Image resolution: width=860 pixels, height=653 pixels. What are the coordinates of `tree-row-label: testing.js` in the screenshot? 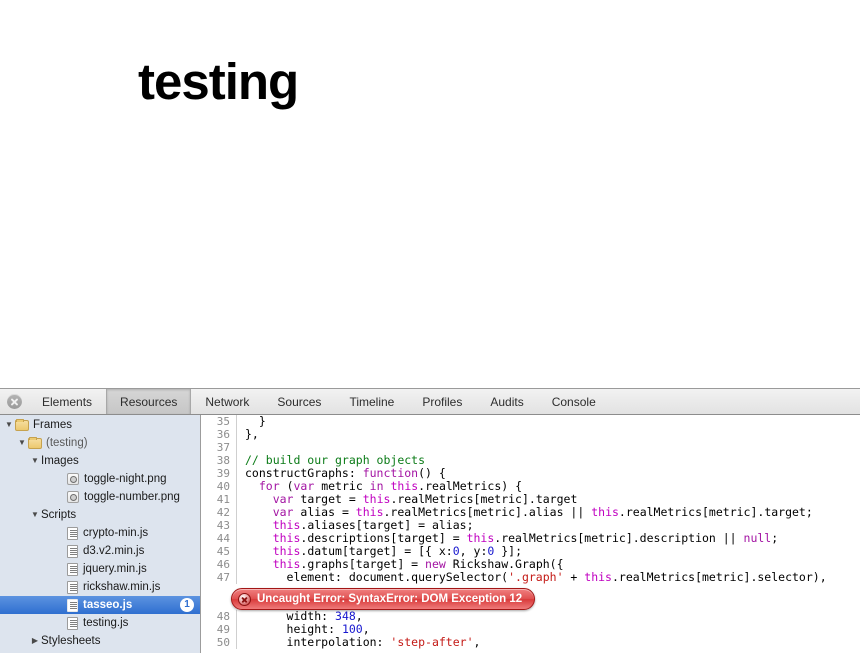 It's located at (106, 623).